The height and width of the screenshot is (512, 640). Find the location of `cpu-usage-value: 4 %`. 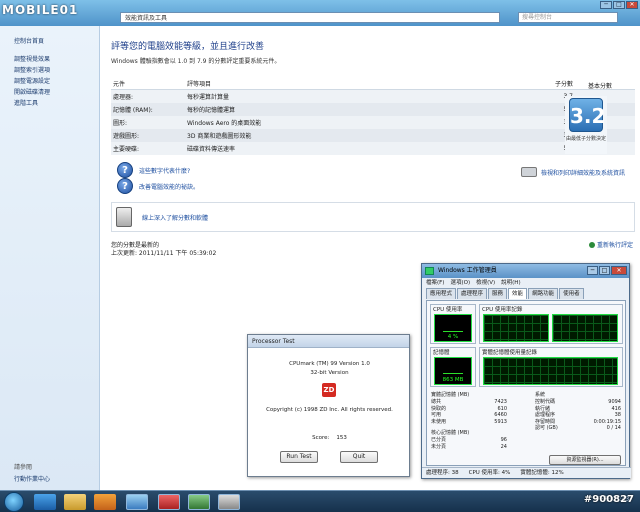

cpu-usage-value: 4 % is located at coordinates (453, 337).